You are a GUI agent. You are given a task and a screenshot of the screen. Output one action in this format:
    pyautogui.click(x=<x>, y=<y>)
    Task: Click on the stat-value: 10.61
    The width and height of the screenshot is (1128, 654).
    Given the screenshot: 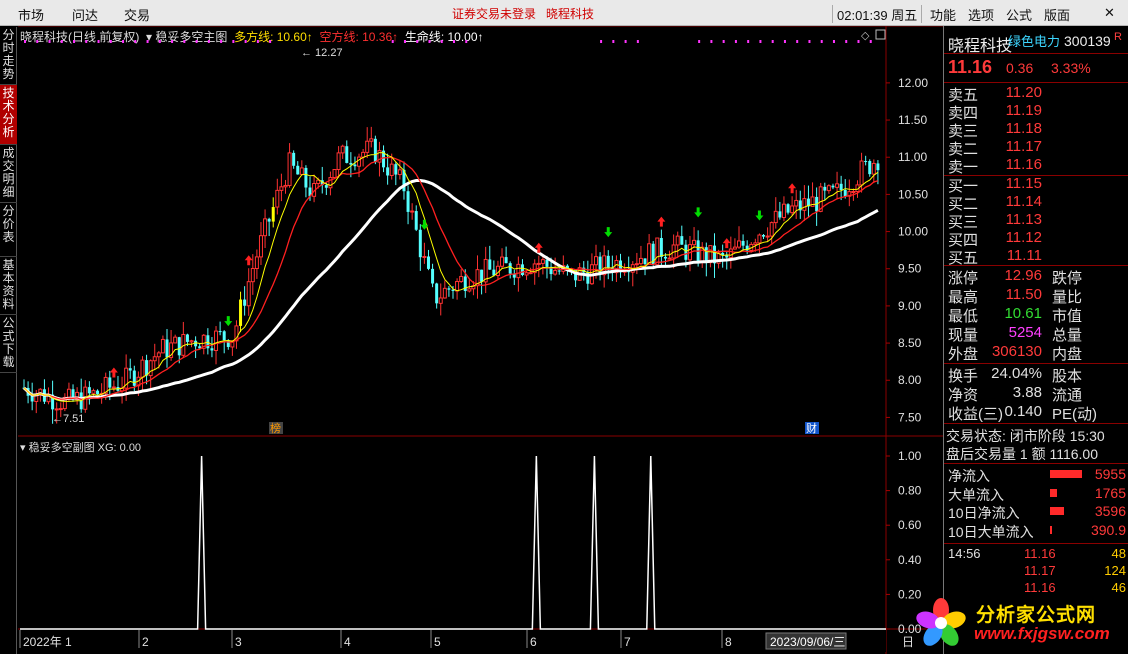 What is the action you would take?
    pyautogui.click(x=1023, y=313)
    